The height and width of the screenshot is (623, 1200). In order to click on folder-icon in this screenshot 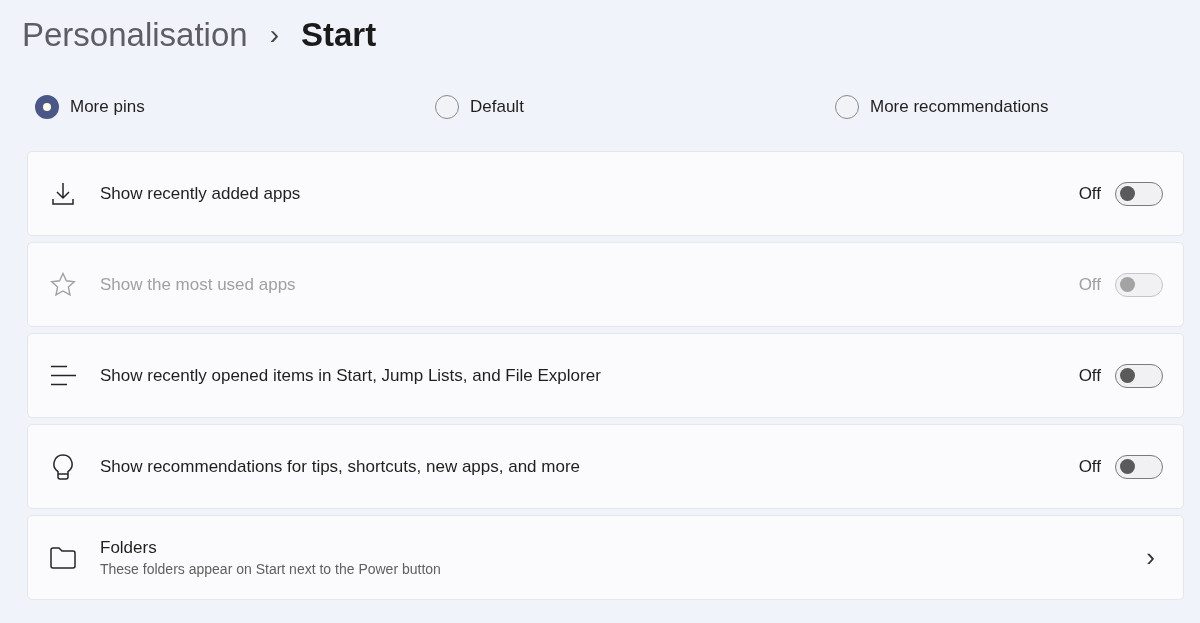, I will do `click(63, 557)`.